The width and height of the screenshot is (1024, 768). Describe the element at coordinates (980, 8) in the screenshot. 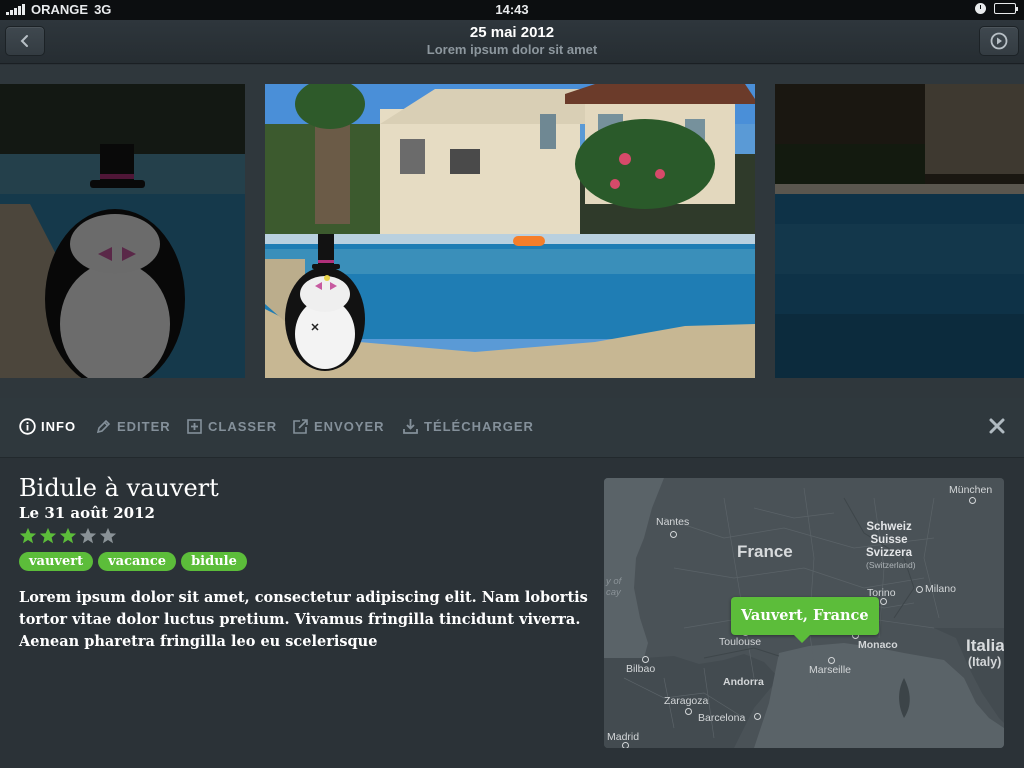

I see `orientation-lock-icon` at that location.